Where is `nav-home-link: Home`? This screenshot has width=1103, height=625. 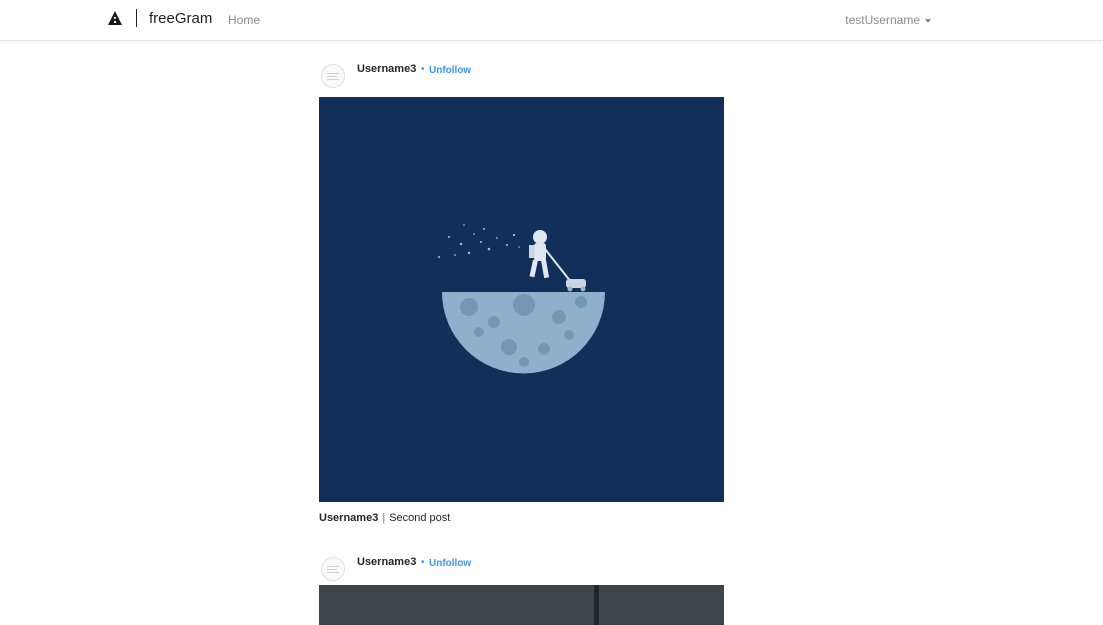
nav-home-link: Home is located at coordinates (244, 20).